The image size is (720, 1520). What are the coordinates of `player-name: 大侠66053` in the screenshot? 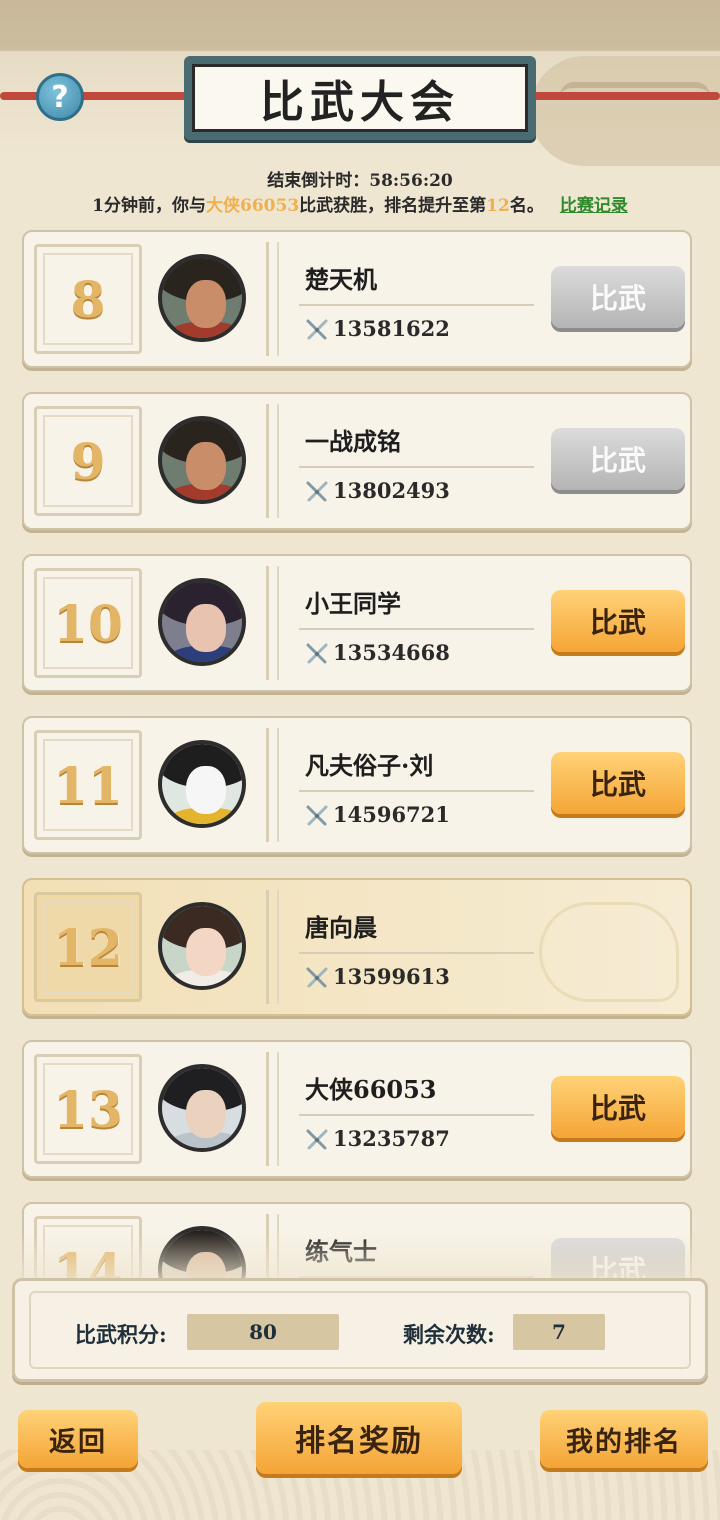 It's located at (371, 1089).